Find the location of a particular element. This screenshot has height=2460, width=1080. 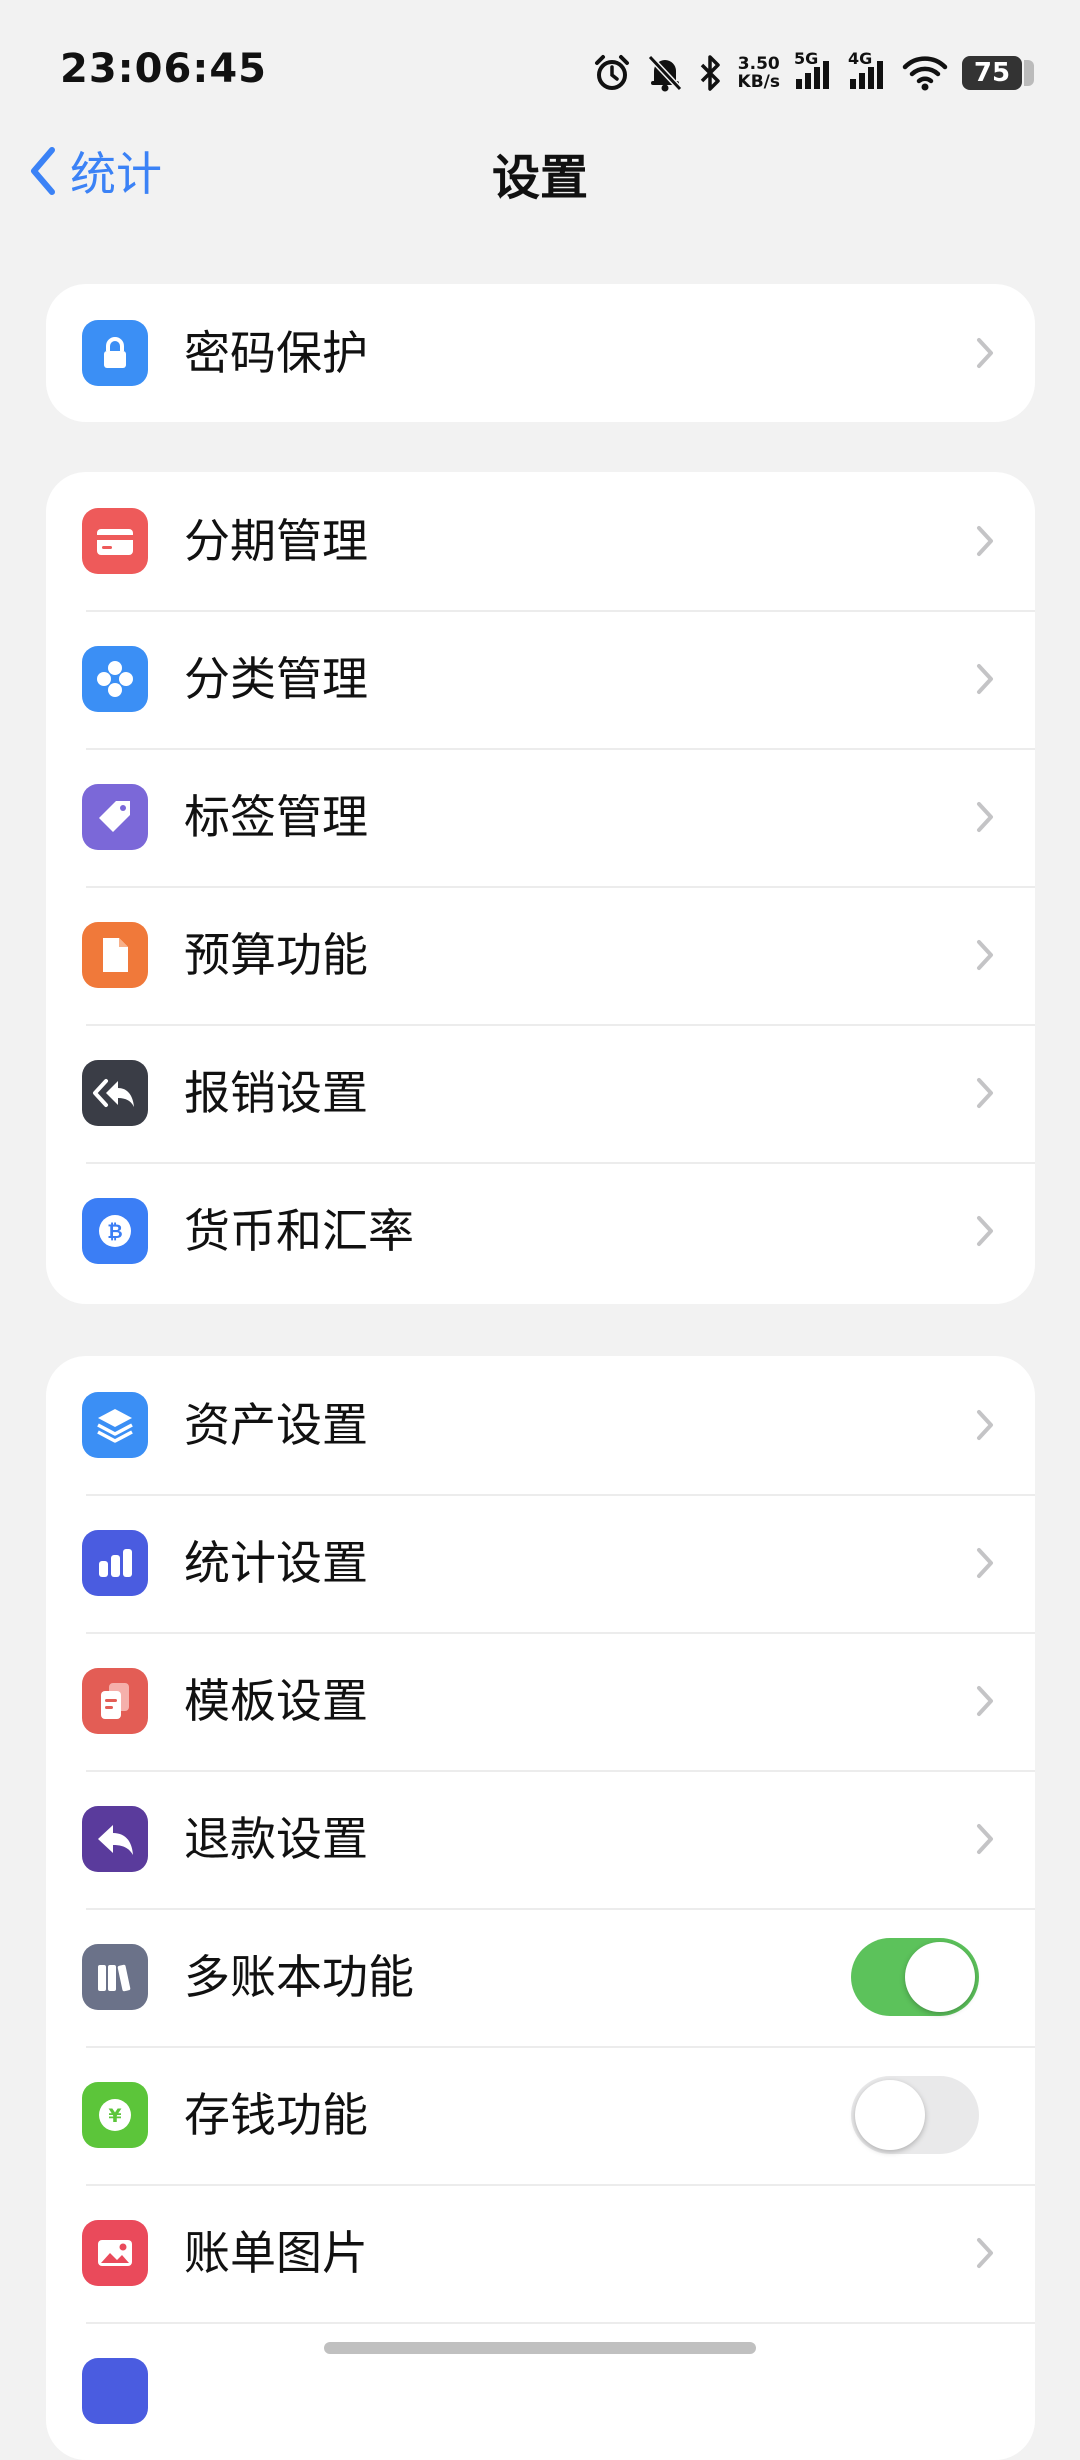

settings-row-label: 退款设置 is located at coordinates (276, 1839).